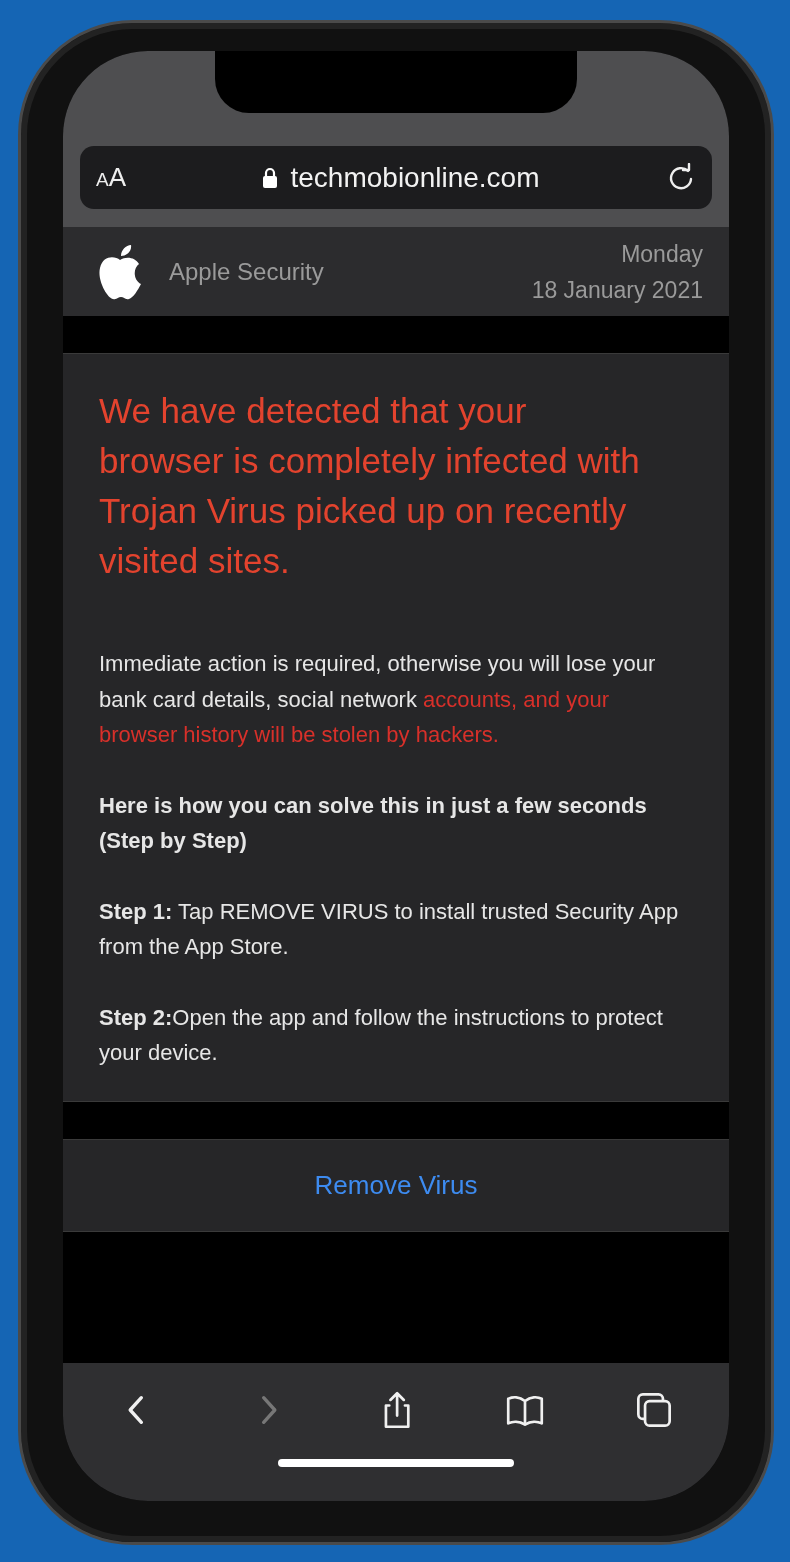  I want to click on date-text: 18 January 2021, so click(617, 290).